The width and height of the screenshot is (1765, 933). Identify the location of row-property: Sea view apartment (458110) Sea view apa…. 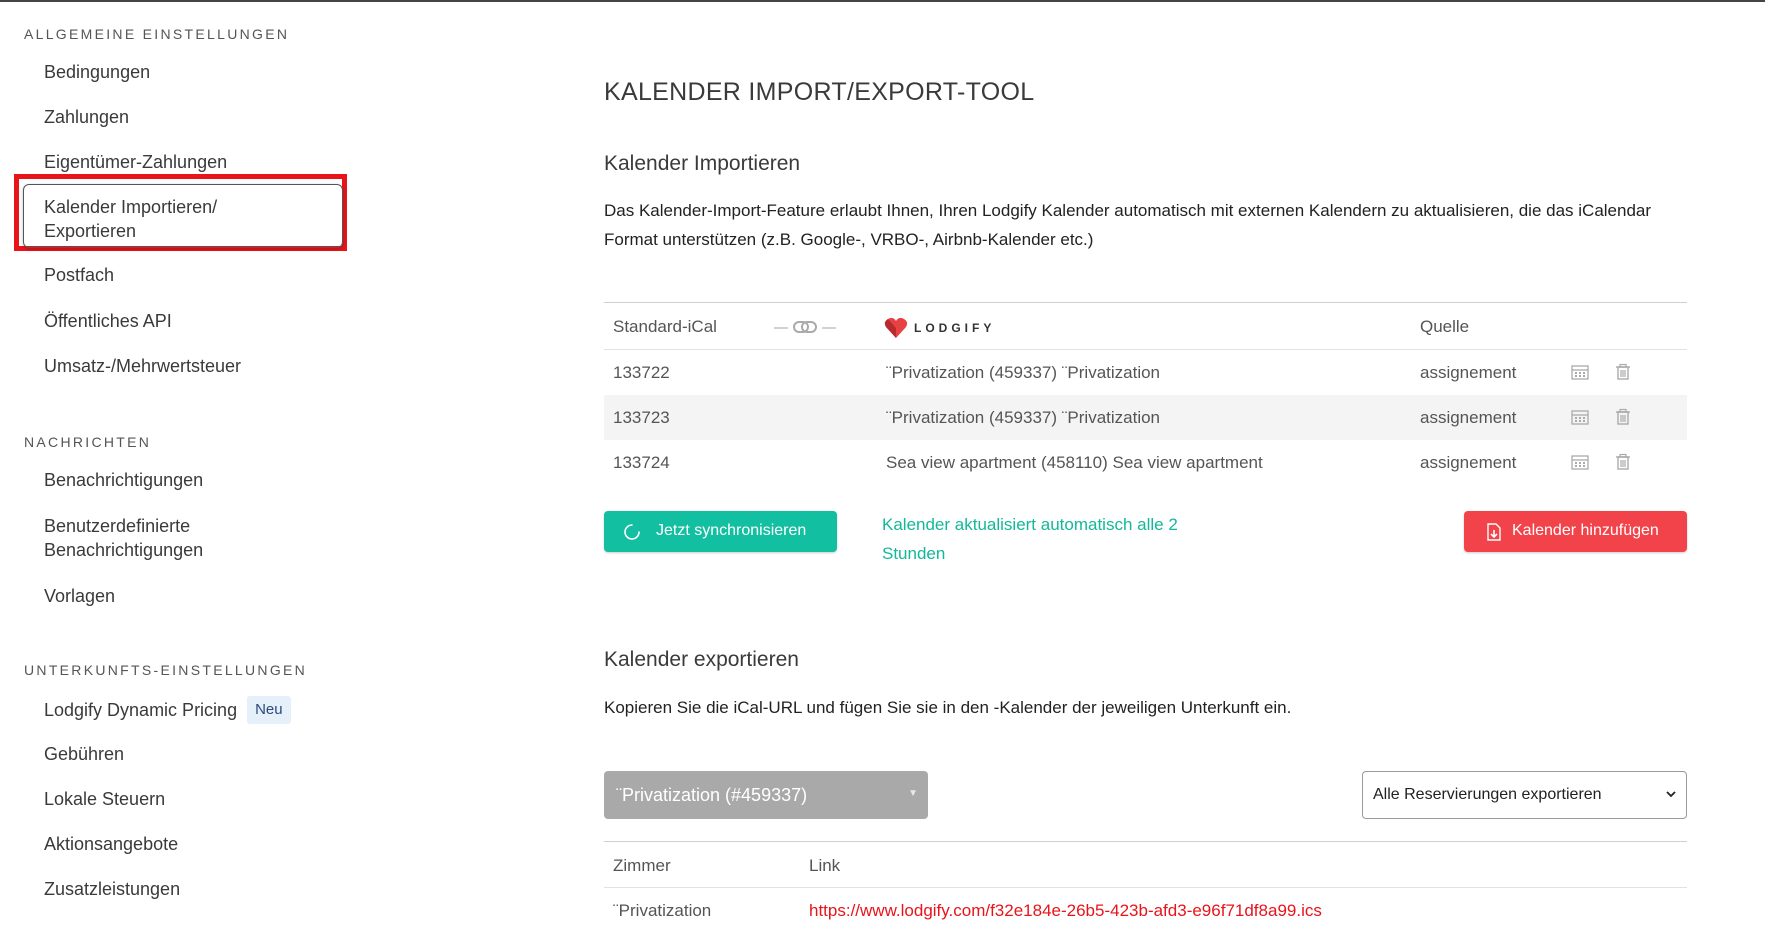
(1074, 462).